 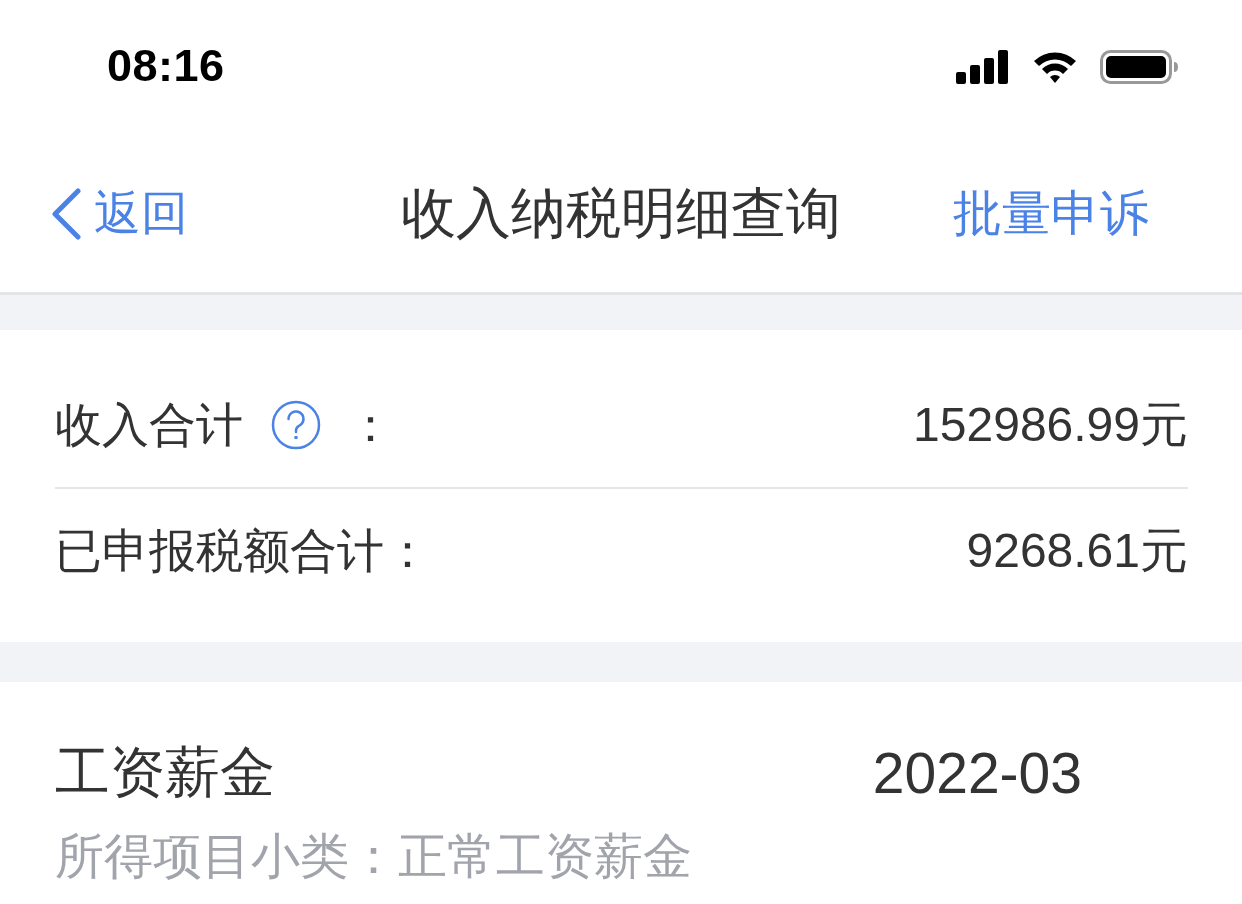 What do you see at coordinates (243, 550) in the screenshot?
I see `summary-label: 已申报税额合计：` at bounding box center [243, 550].